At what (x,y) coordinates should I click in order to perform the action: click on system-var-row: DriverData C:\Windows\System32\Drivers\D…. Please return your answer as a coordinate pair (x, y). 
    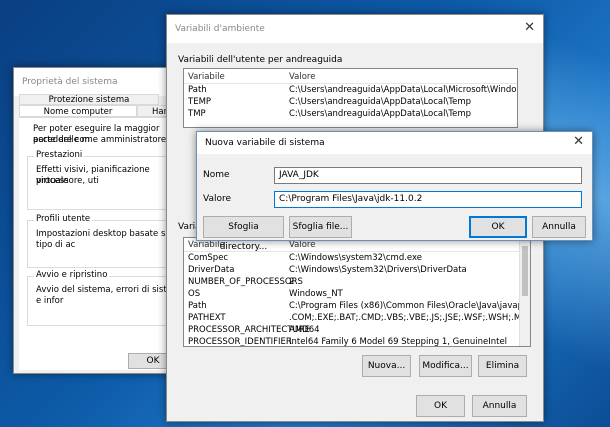
    Looking at the image, I should click on (357, 270).